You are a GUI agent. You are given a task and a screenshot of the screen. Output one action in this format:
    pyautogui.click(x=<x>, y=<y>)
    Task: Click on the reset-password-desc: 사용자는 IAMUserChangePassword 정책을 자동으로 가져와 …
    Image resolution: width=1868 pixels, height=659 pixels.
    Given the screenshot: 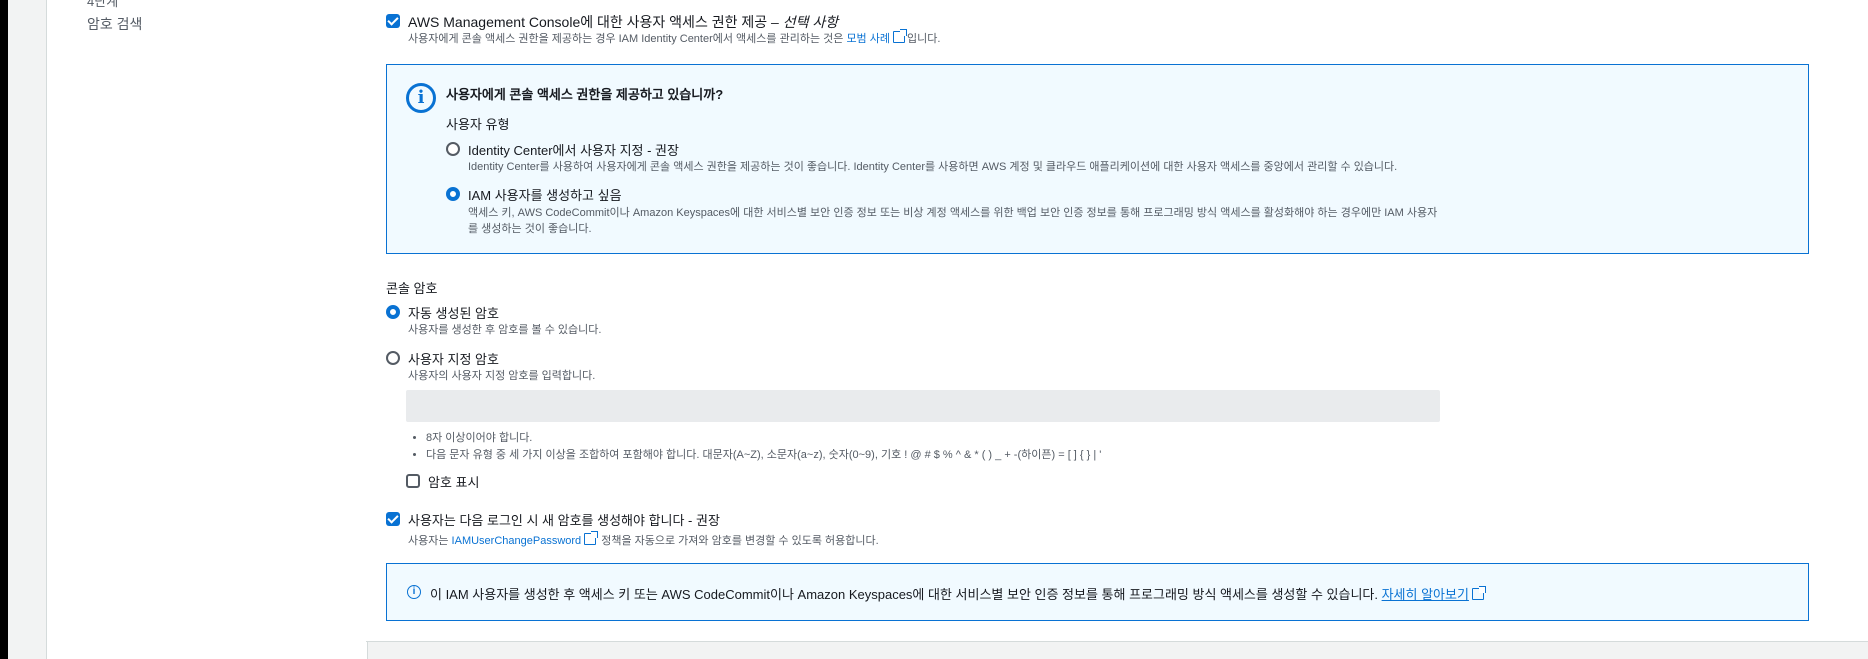 What is the action you would take?
    pyautogui.click(x=643, y=540)
    